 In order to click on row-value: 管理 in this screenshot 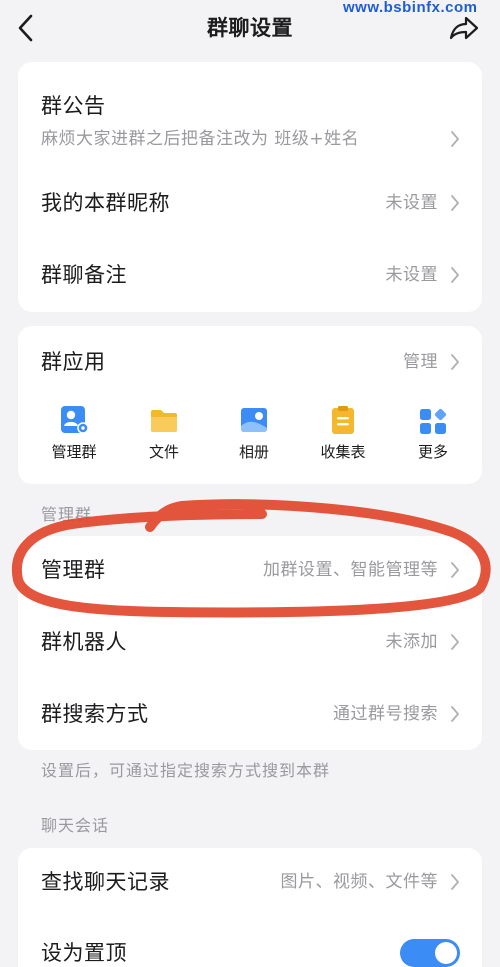, I will do `click(420, 362)`.